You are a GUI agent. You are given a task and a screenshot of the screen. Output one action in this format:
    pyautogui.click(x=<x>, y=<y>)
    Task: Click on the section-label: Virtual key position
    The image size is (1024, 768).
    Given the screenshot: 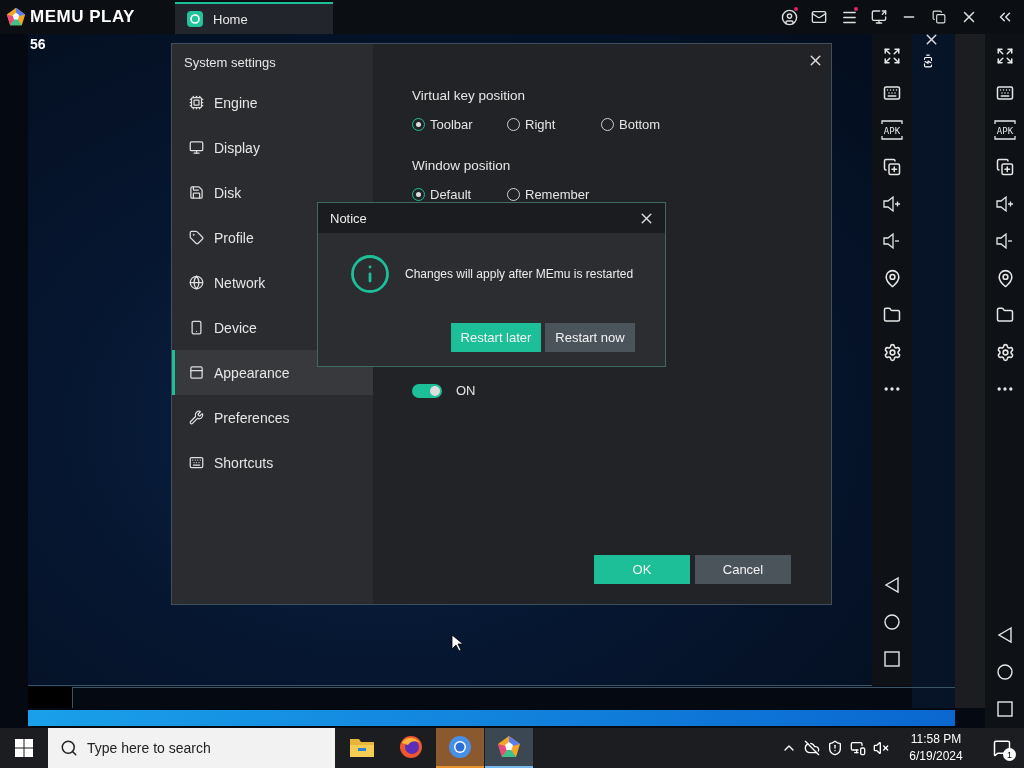 What is the action you would take?
    pyautogui.click(x=469, y=96)
    